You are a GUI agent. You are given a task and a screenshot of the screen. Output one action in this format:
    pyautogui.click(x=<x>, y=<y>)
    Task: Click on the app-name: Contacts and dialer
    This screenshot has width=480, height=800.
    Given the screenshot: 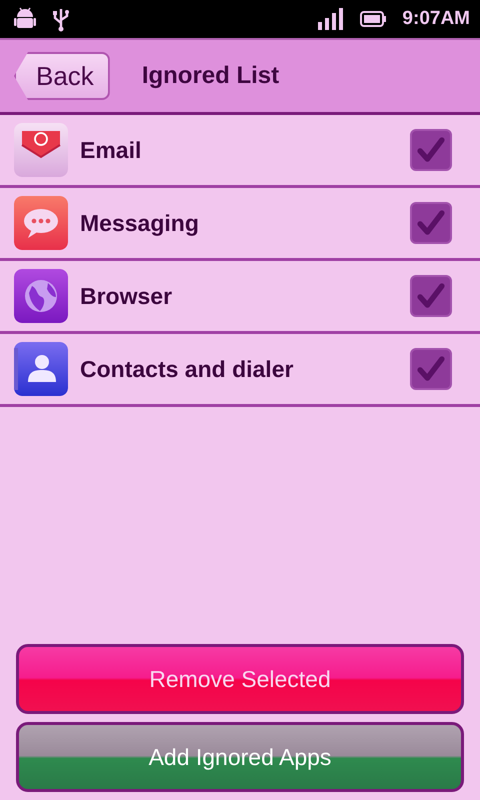 What is the action you would take?
    pyautogui.click(x=187, y=369)
    